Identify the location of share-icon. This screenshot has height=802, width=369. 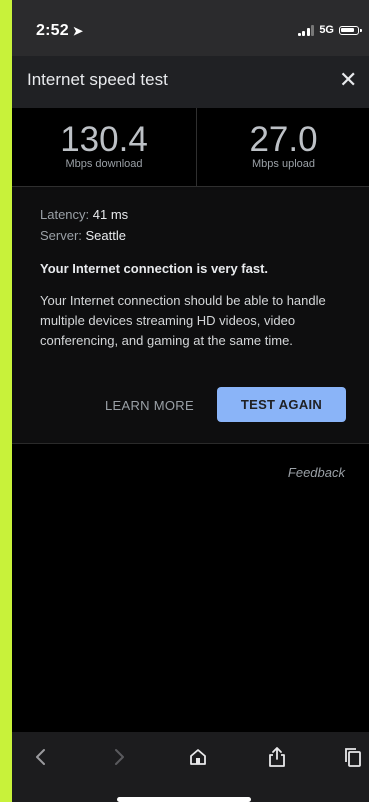
(277, 757).